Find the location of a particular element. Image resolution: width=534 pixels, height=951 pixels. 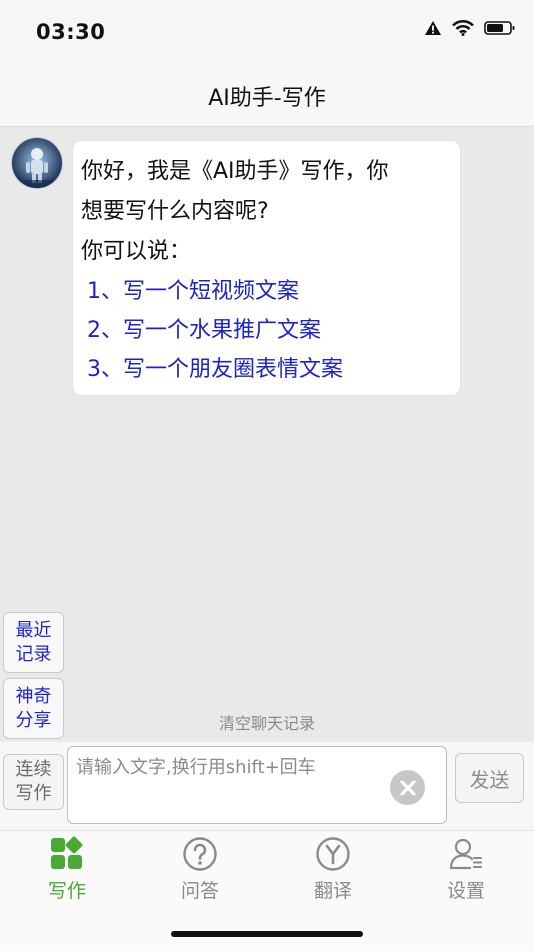

status-bar: 03:30 is located at coordinates (267, 33).